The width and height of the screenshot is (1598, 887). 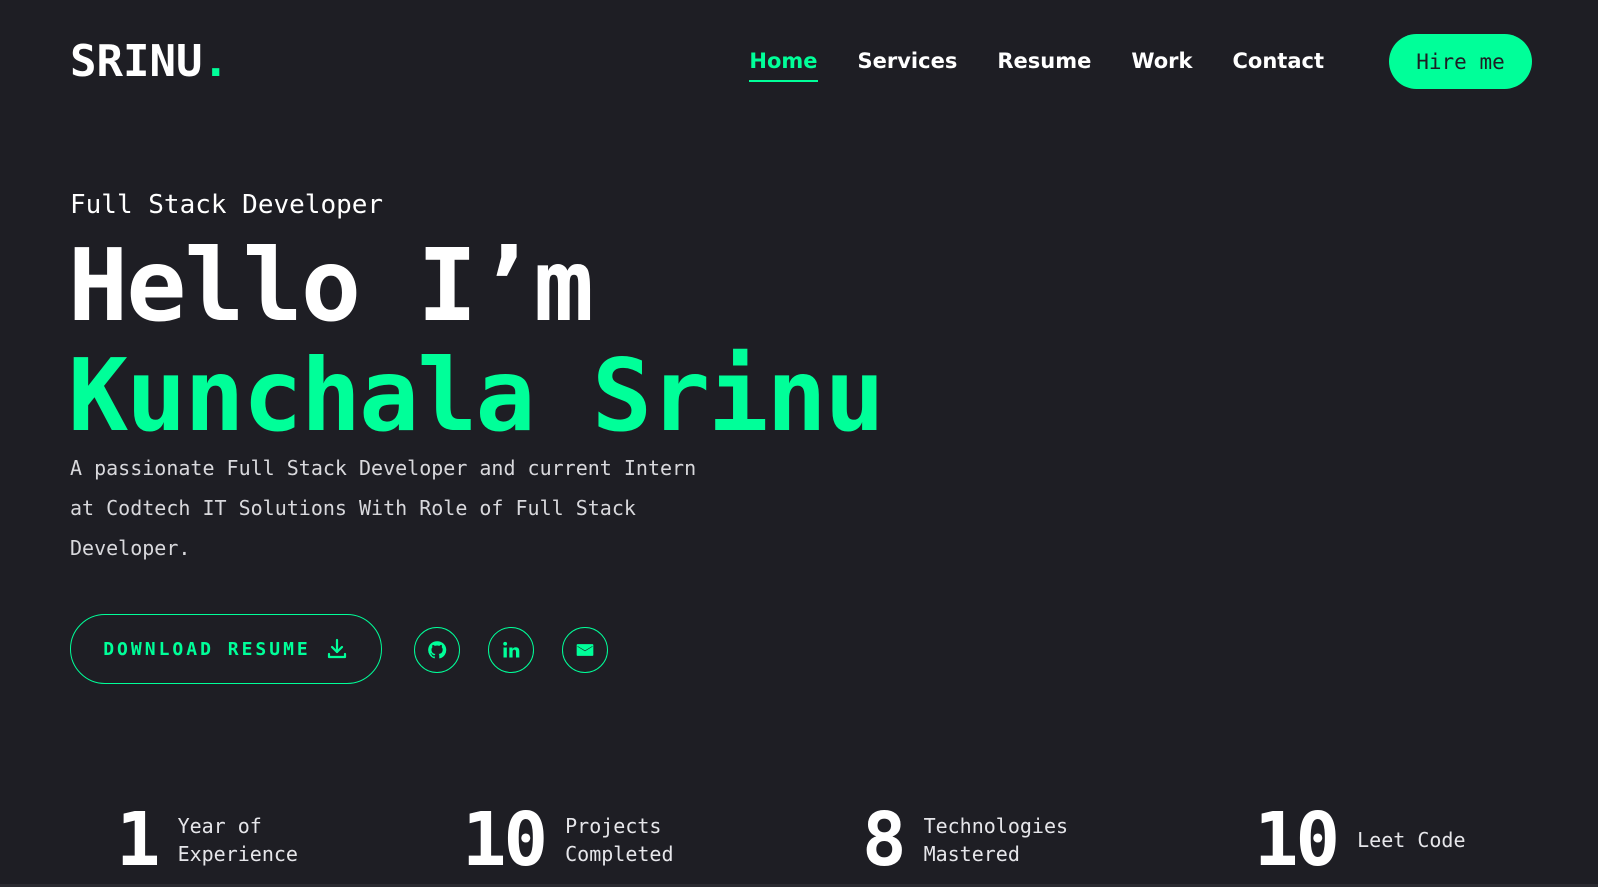 I want to click on stat-label: Projects Completed, so click(x=619, y=840).